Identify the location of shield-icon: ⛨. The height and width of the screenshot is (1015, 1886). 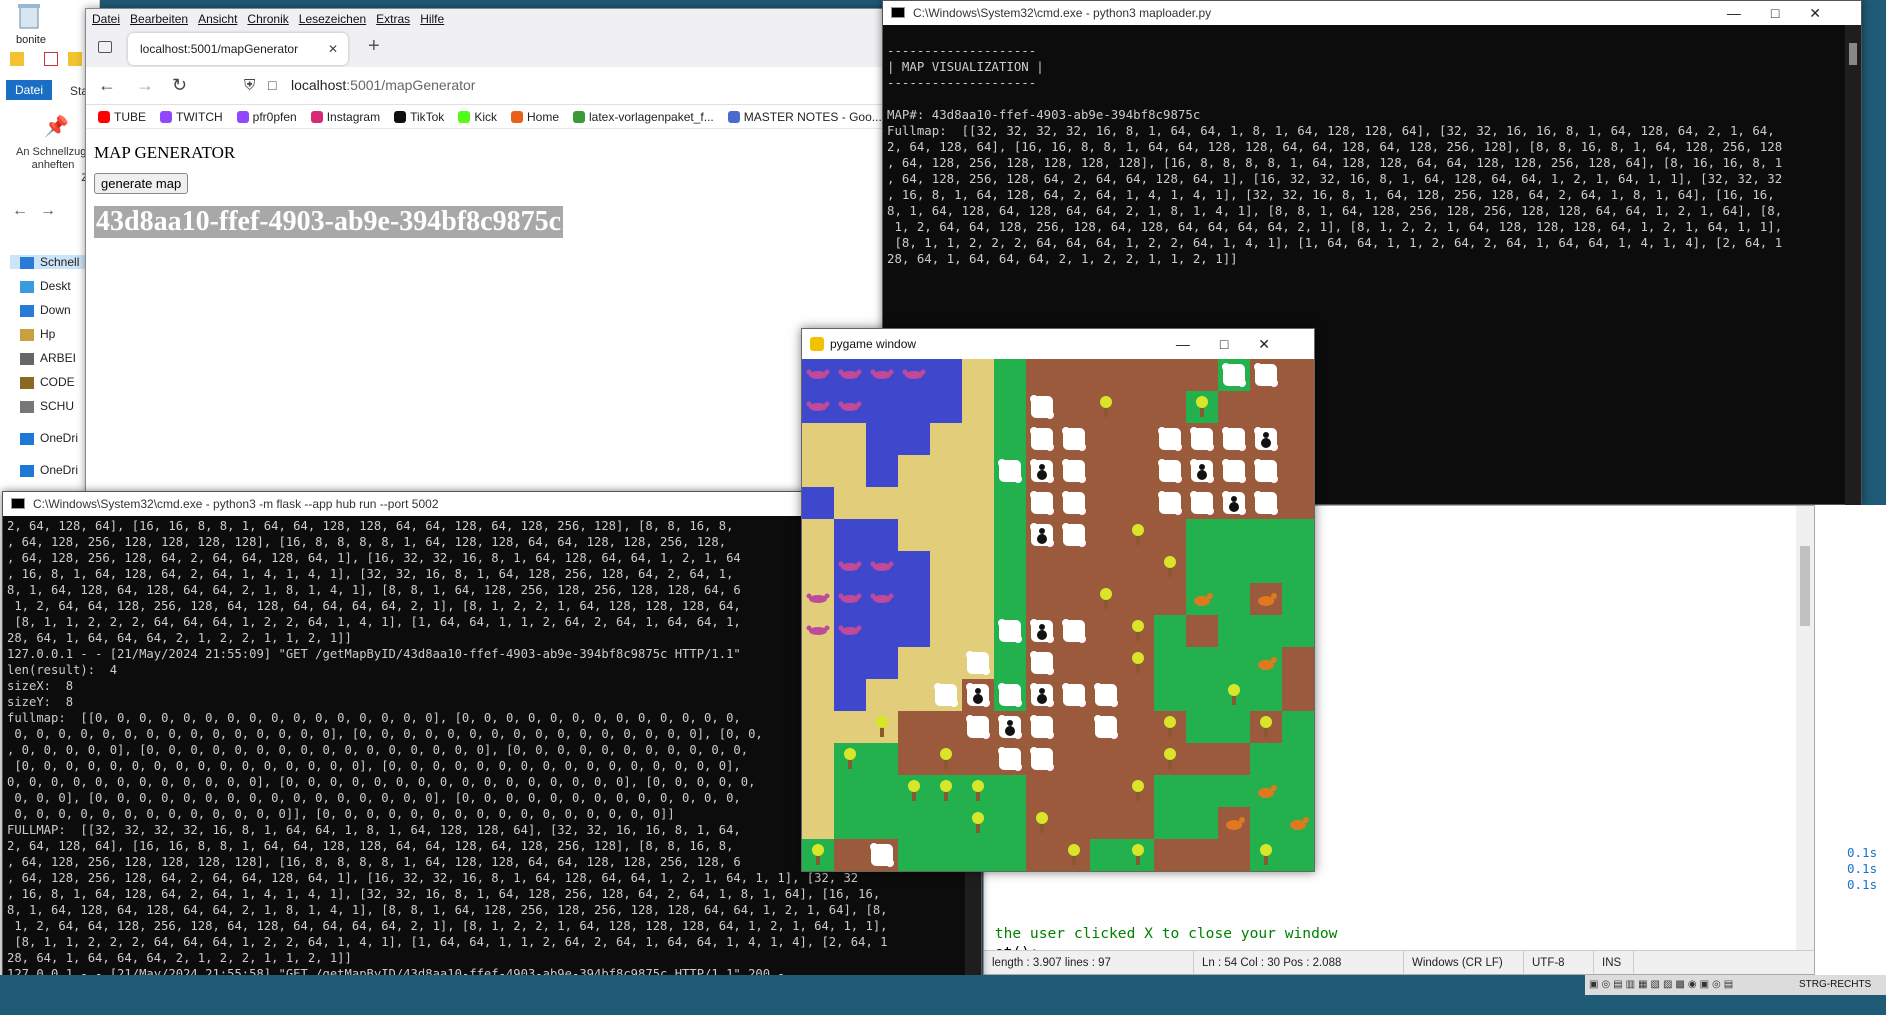
(249, 85).